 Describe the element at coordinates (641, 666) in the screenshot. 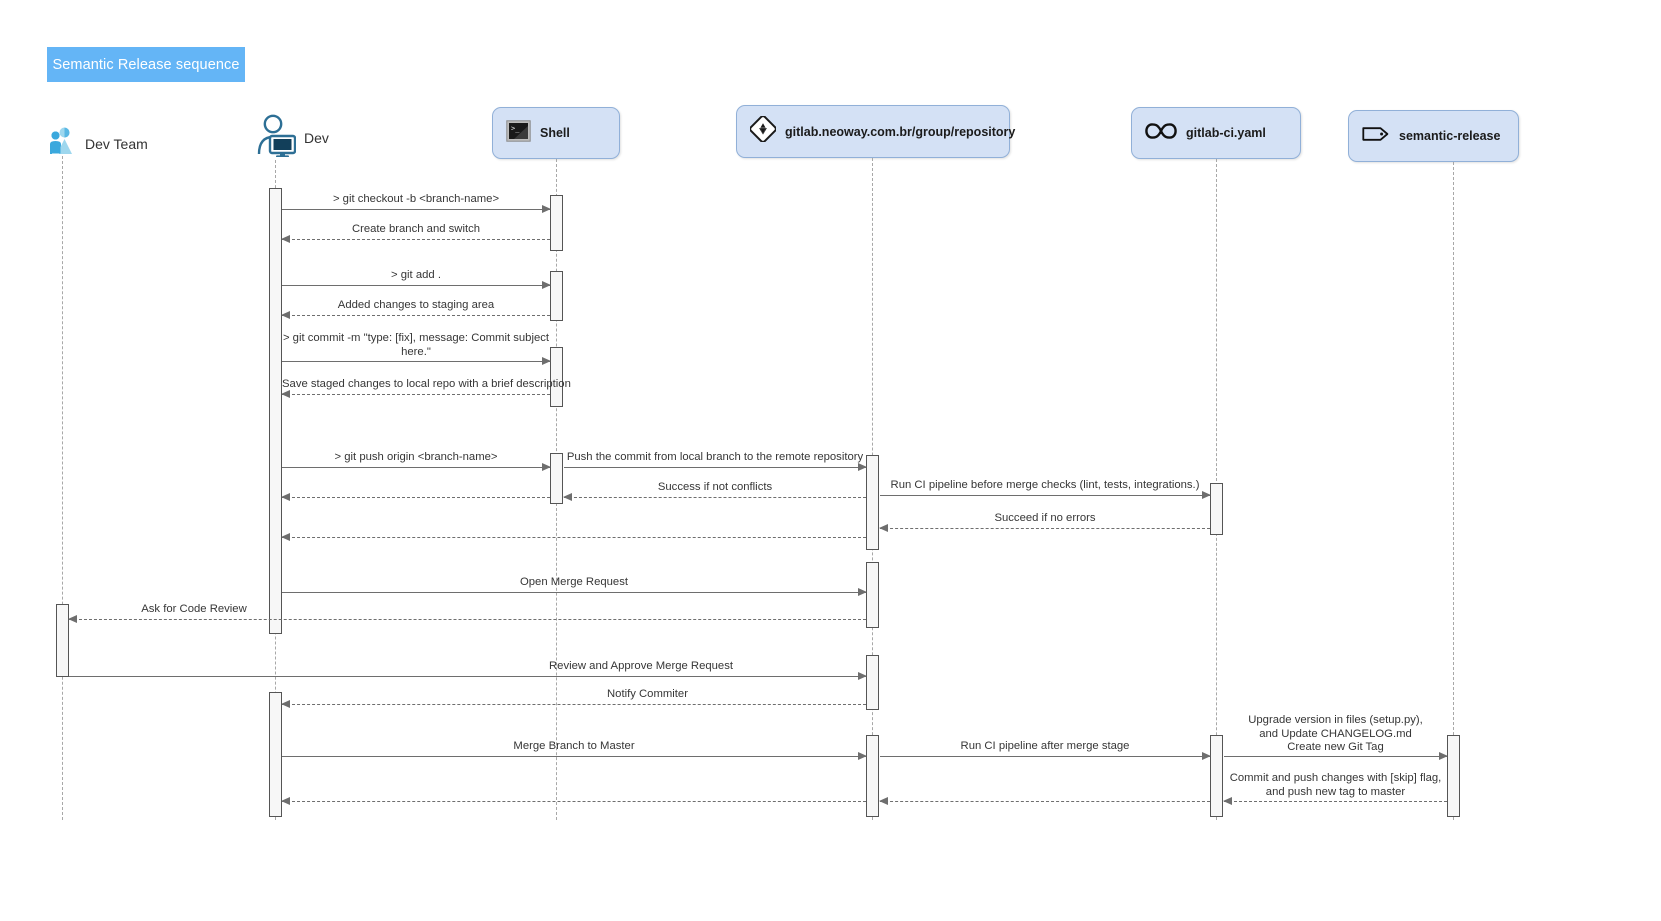

I see `message-label: Review and Approve Merge Request` at that location.